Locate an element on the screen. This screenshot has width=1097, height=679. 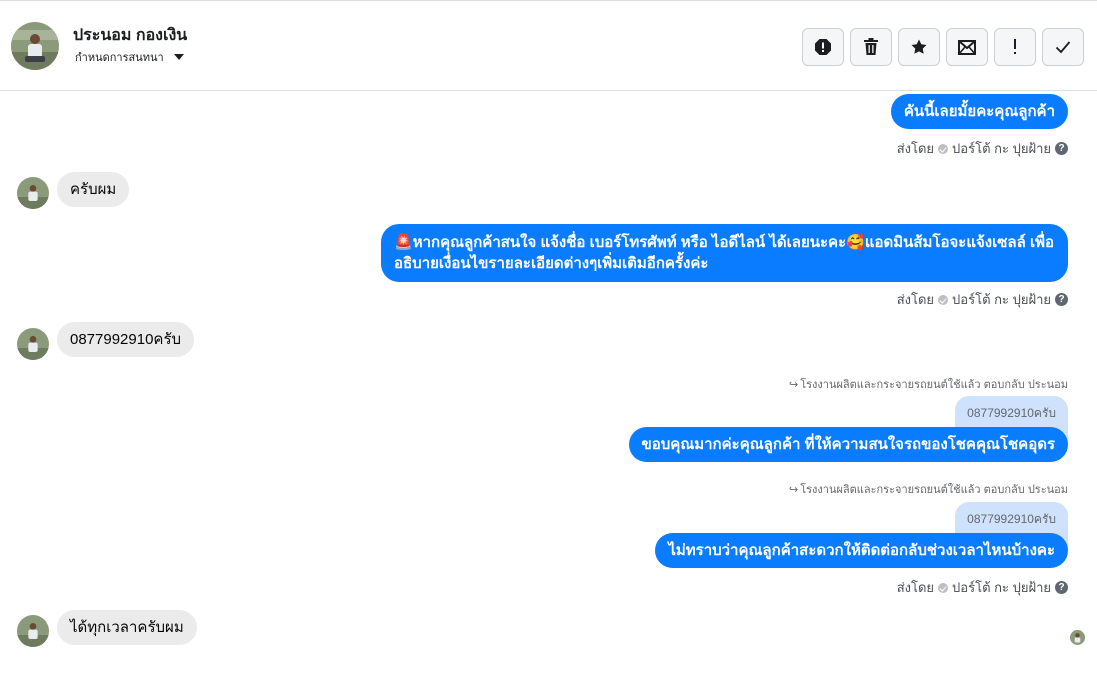
incoming-message: ได้ทุกเวลาครับผม is located at coordinates (127, 627).